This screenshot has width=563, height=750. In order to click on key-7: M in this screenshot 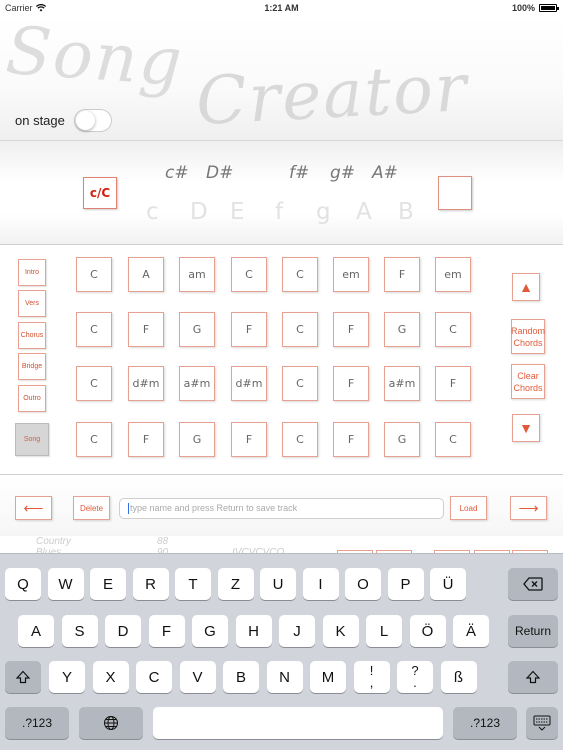, I will do `click(328, 677)`.